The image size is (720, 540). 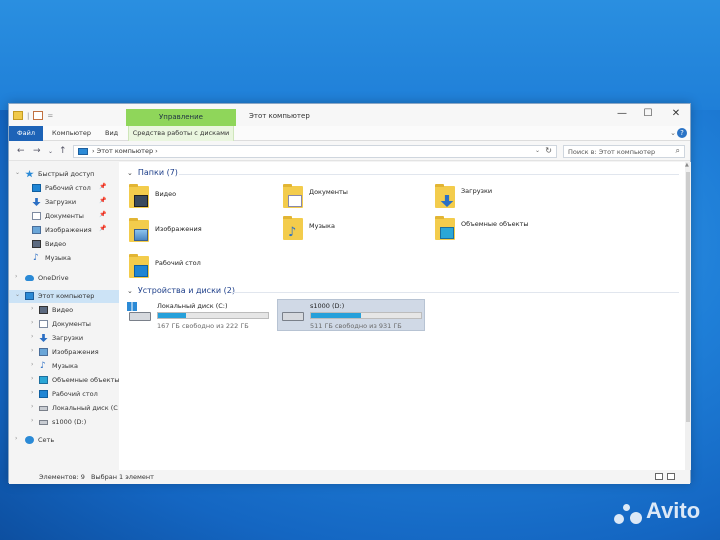 What do you see at coordinates (688, 297) in the screenshot?
I see `scroll-thumb` at bounding box center [688, 297].